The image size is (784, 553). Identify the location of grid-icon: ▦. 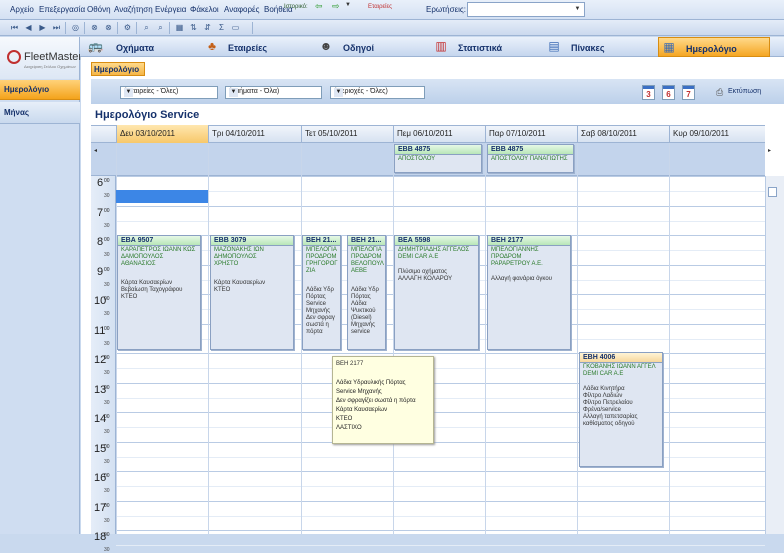
(179, 27).